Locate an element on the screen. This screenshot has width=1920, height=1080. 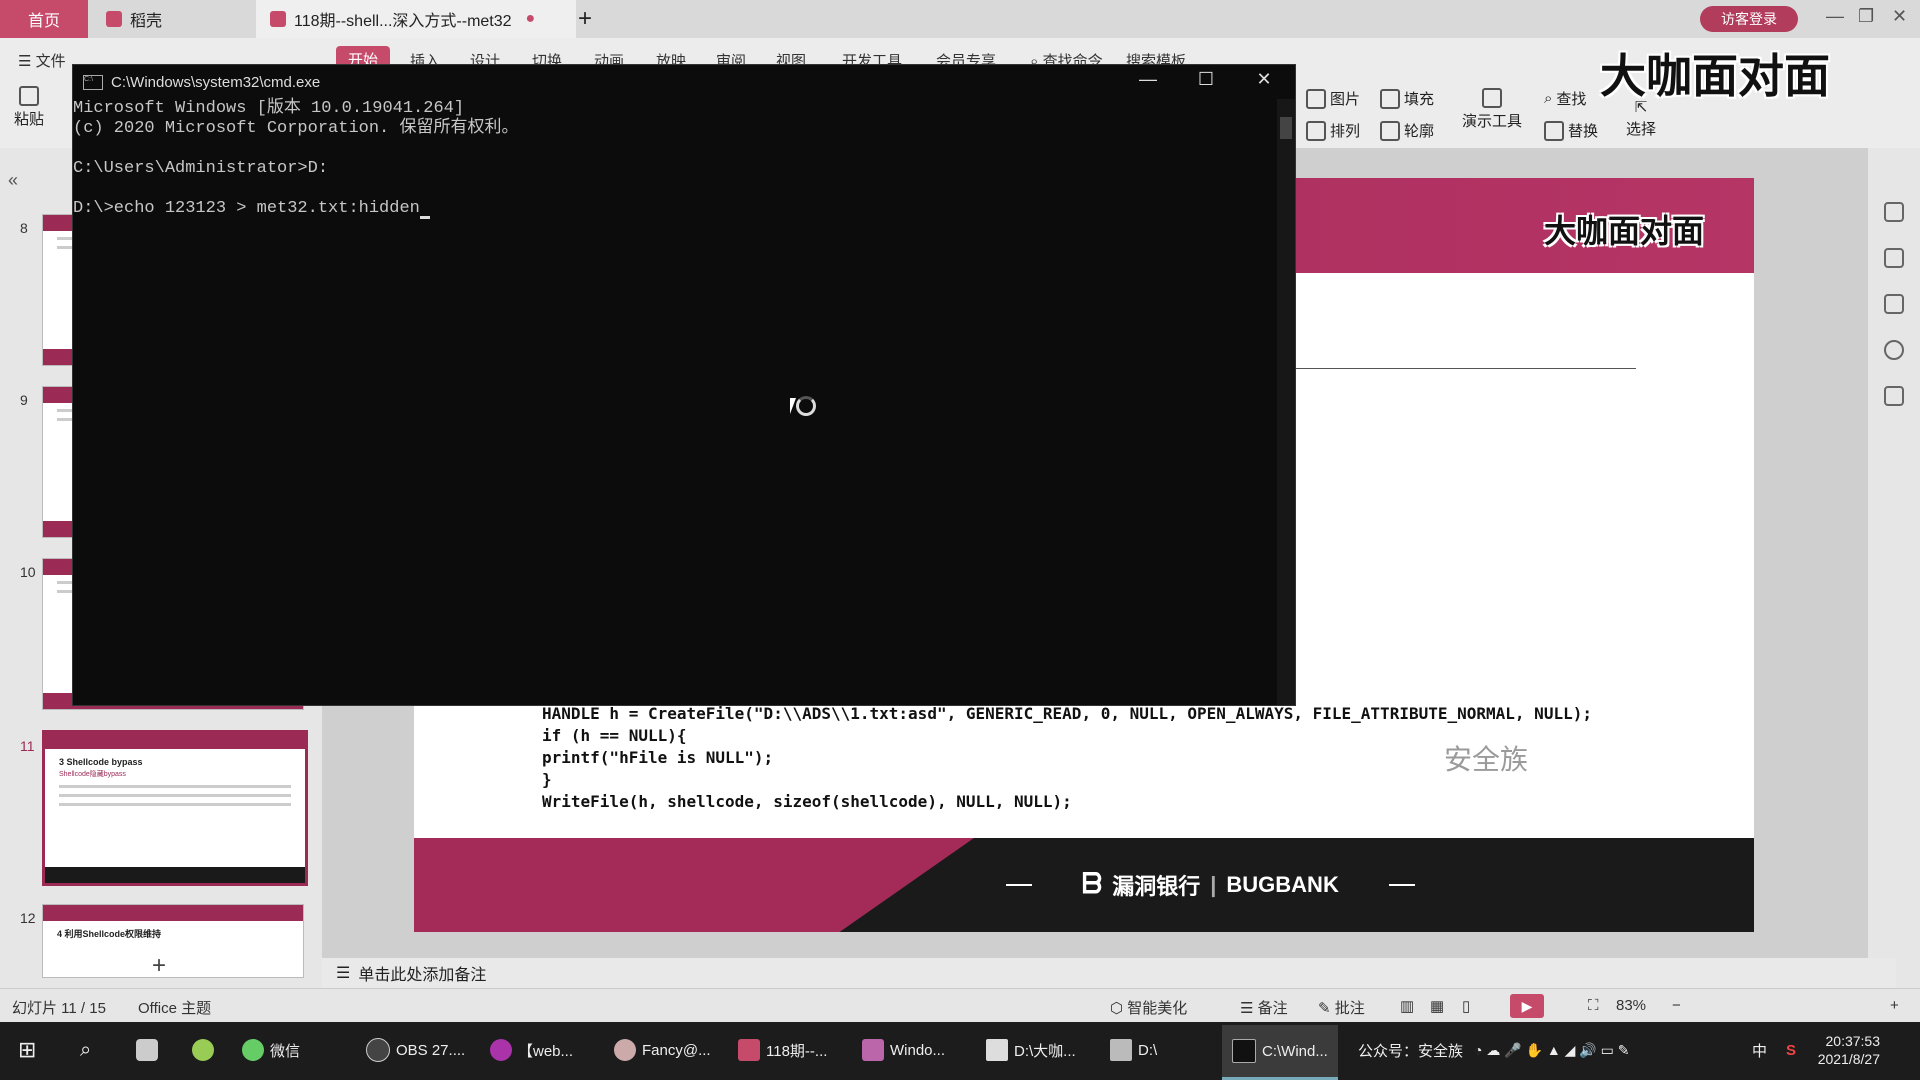
taskbar-app-icon is located at coordinates (147, 1050).